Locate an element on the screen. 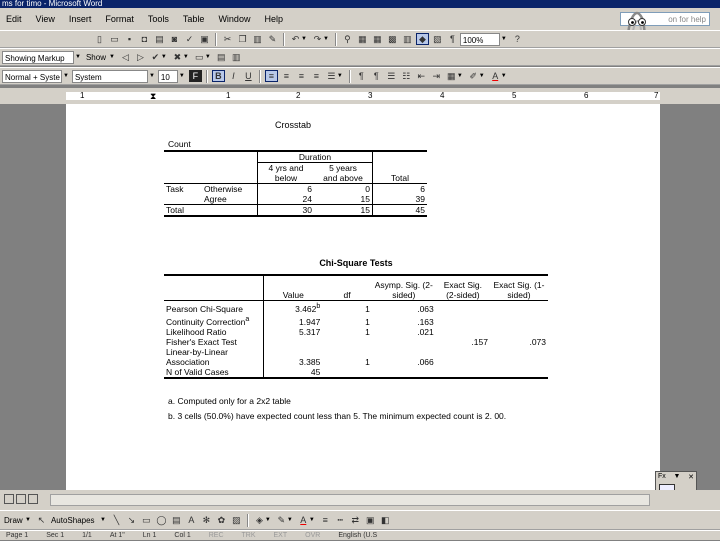 This screenshot has height=541, width=720. menu-window: Window is located at coordinates (234, 19).